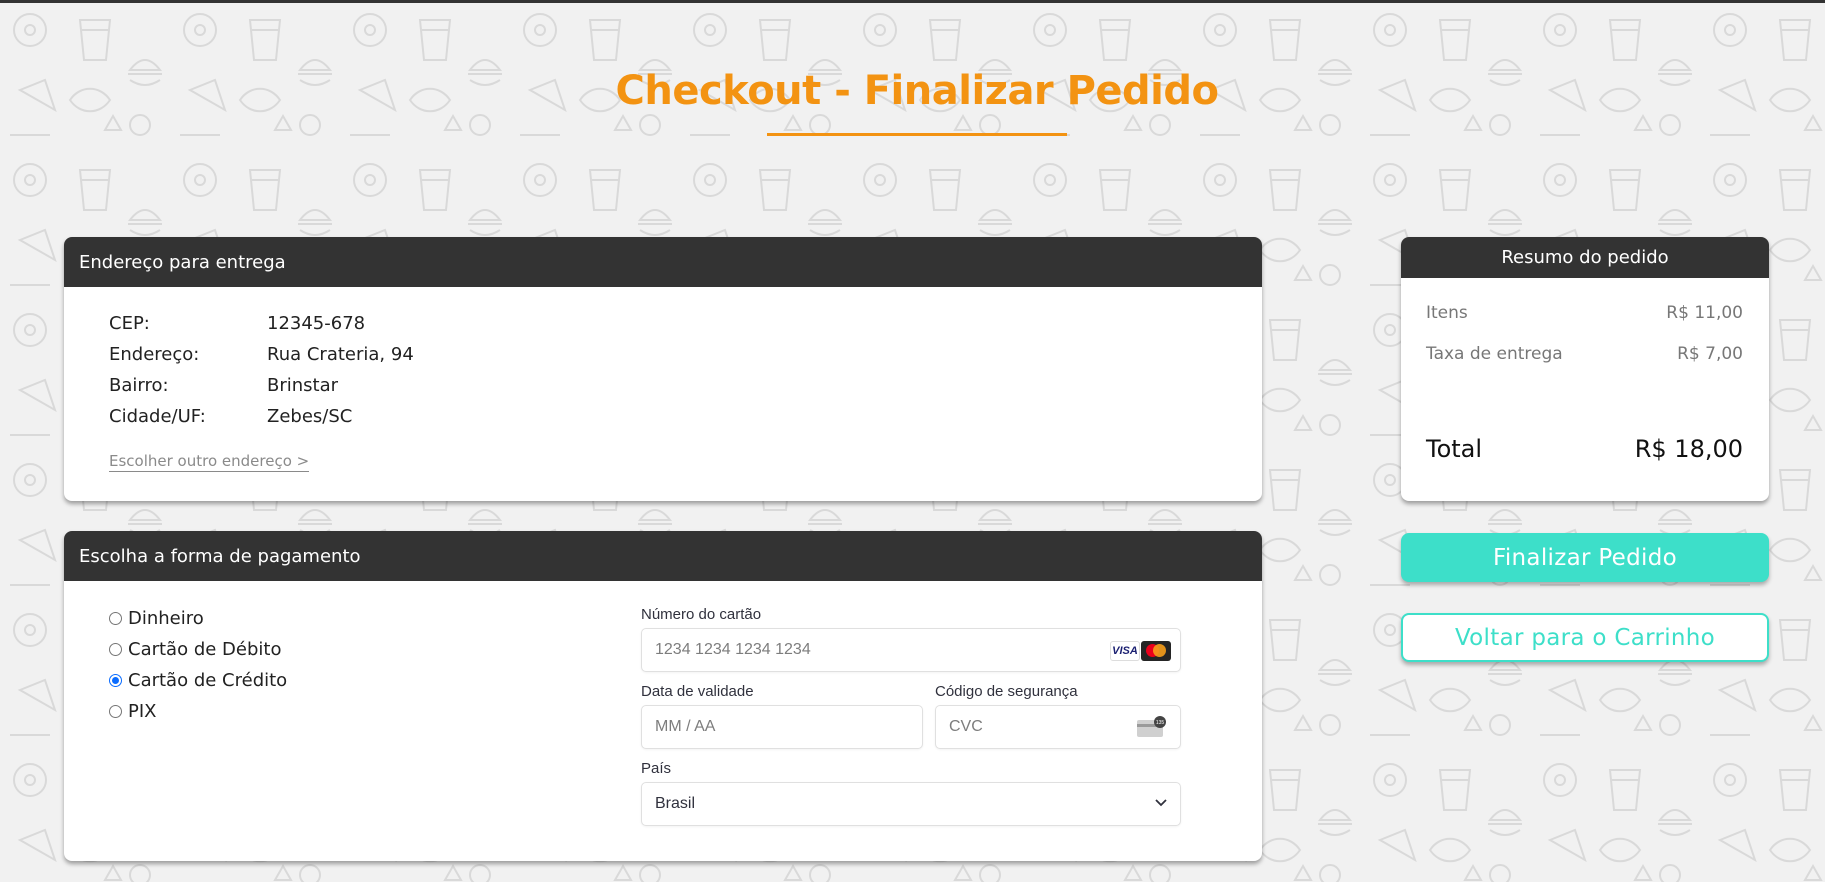 The image size is (1825, 882). What do you see at coordinates (1006, 691) in the screenshot?
I see `cvc-label: Código de segurança` at bounding box center [1006, 691].